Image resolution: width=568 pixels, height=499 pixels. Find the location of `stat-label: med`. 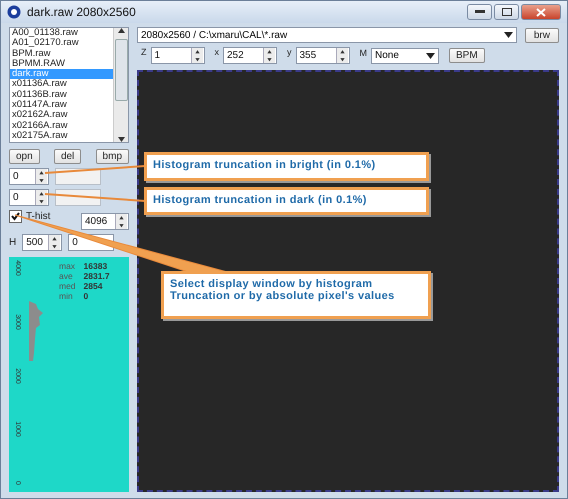

stat-label: med is located at coordinates (67, 286).